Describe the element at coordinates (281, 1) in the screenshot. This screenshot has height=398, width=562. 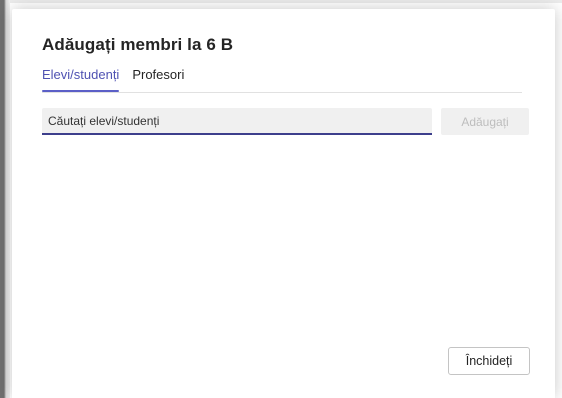
I see `window-top-edge` at that location.